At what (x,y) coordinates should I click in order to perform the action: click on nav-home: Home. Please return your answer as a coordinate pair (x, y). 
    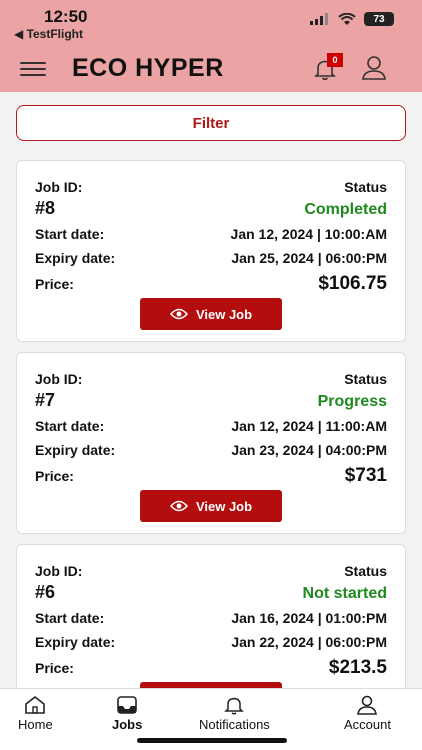
    Looking at the image, I should click on (35, 713).